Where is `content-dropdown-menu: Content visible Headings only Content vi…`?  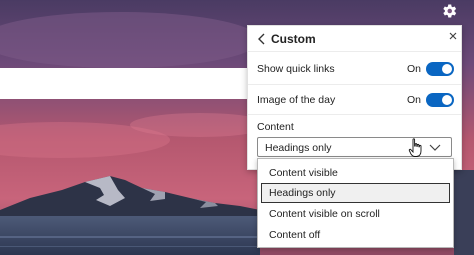
content-dropdown-menu: Content visible Headings only Content vi… is located at coordinates (355, 203).